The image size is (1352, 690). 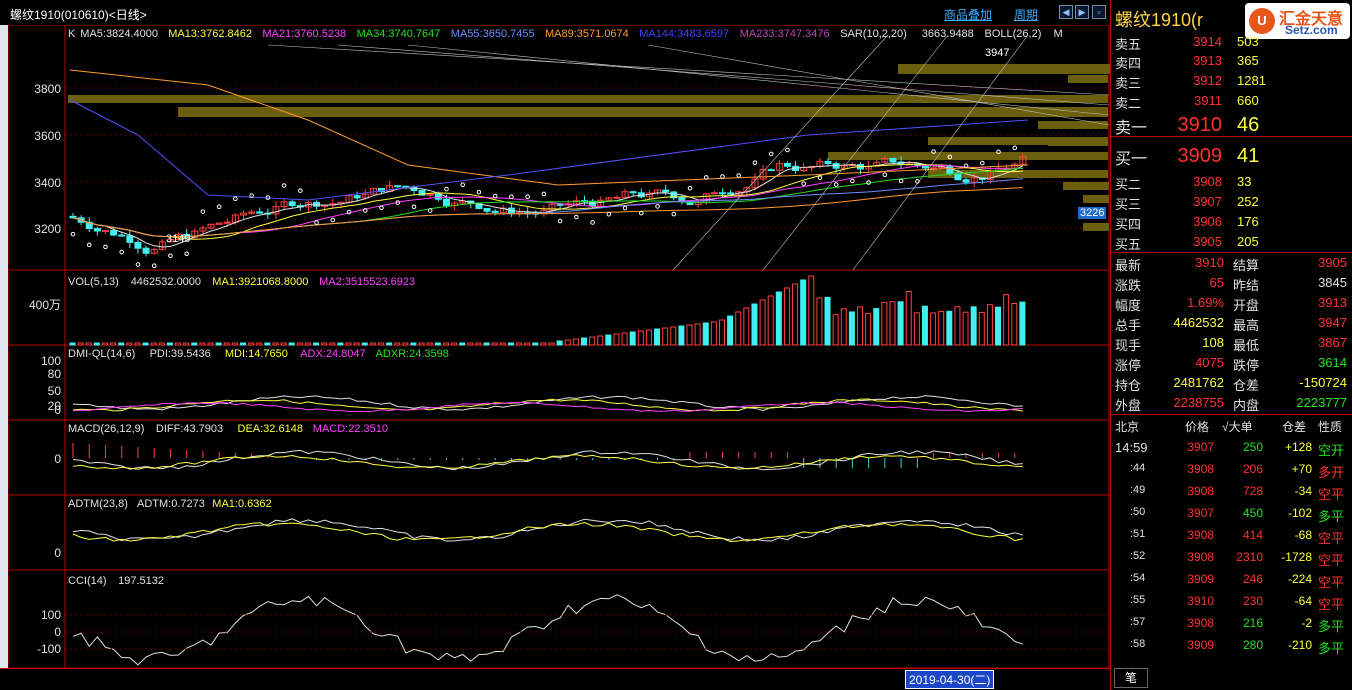 What do you see at coordinates (78, 15) in the screenshot?
I see `chart-title: 螺纹1910(010610)<日线>` at bounding box center [78, 15].